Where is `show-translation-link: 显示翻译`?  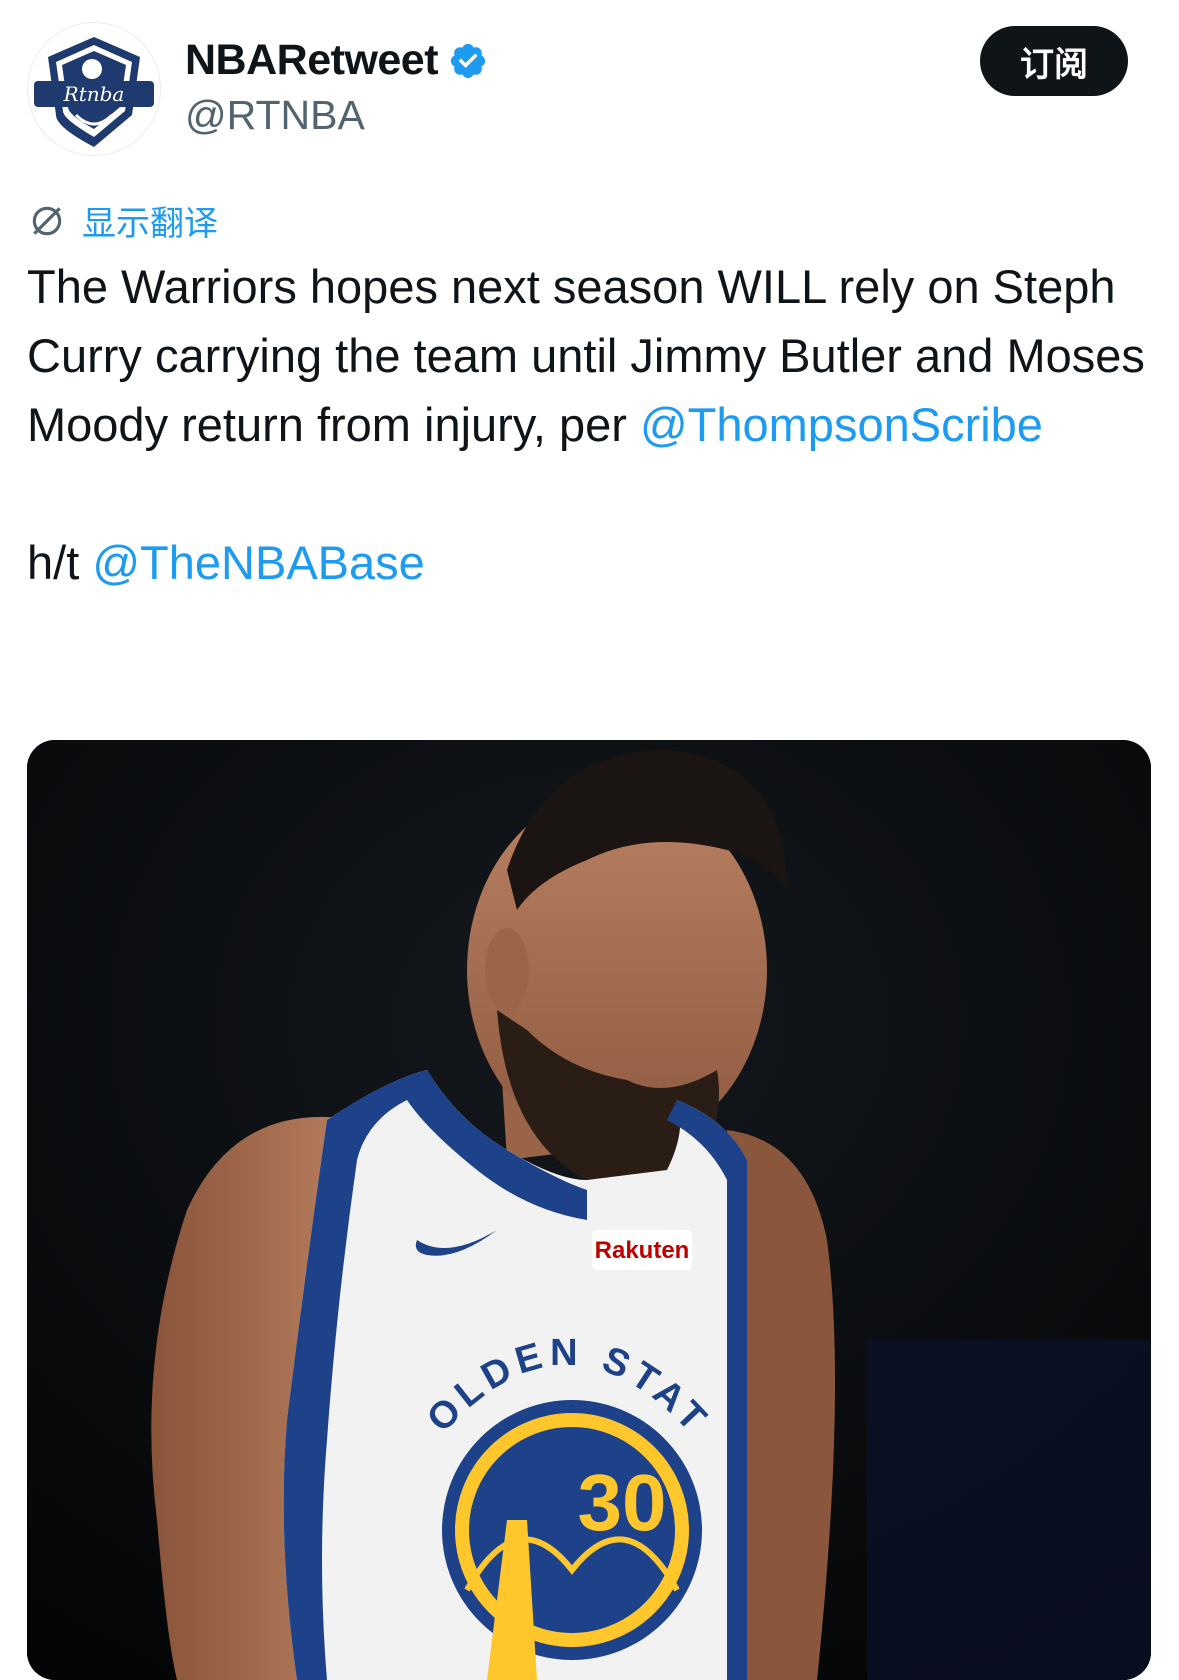 show-translation-link: 显示翻译 is located at coordinates (123, 220).